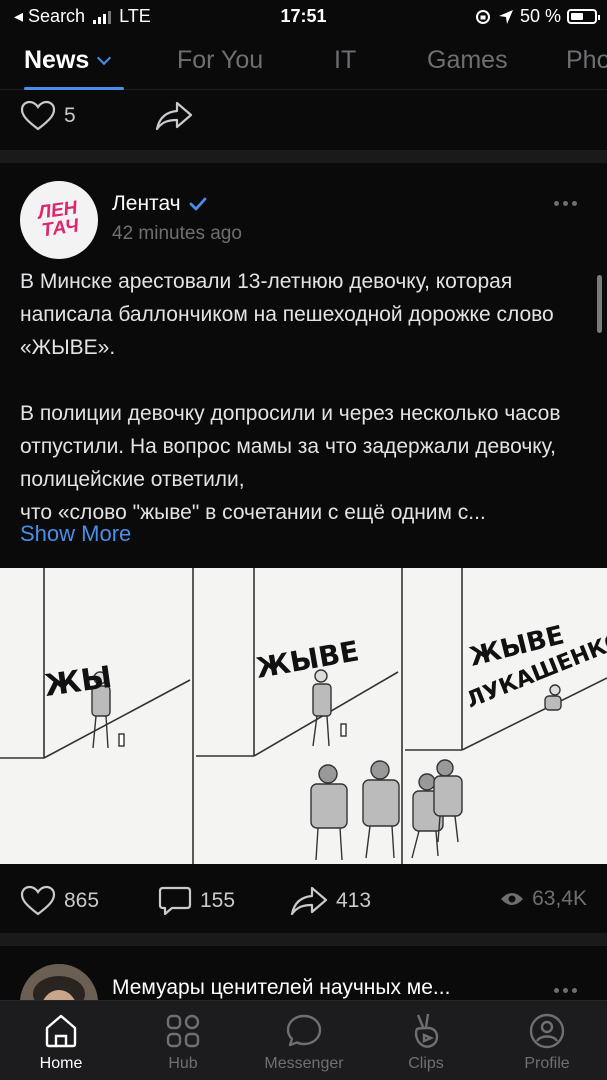 This screenshot has height=1080, width=607. What do you see at coordinates (183, 1063) in the screenshot?
I see `nav-hub-label: Hub` at bounding box center [183, 1063].